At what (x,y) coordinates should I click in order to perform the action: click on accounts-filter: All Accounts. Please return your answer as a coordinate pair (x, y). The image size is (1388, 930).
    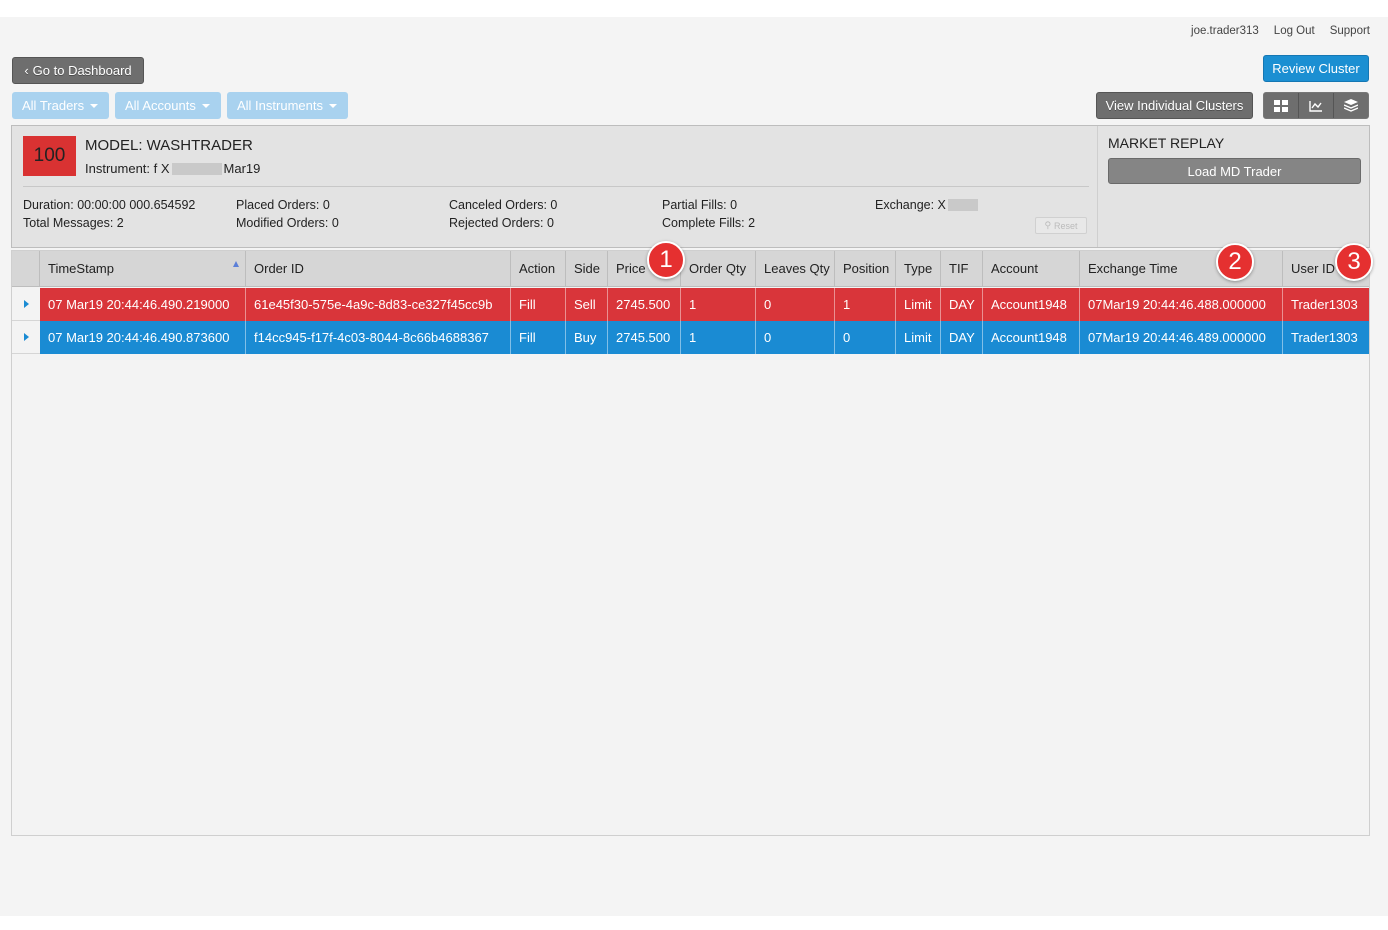
    Looking at the image, I should click on (168, 105).